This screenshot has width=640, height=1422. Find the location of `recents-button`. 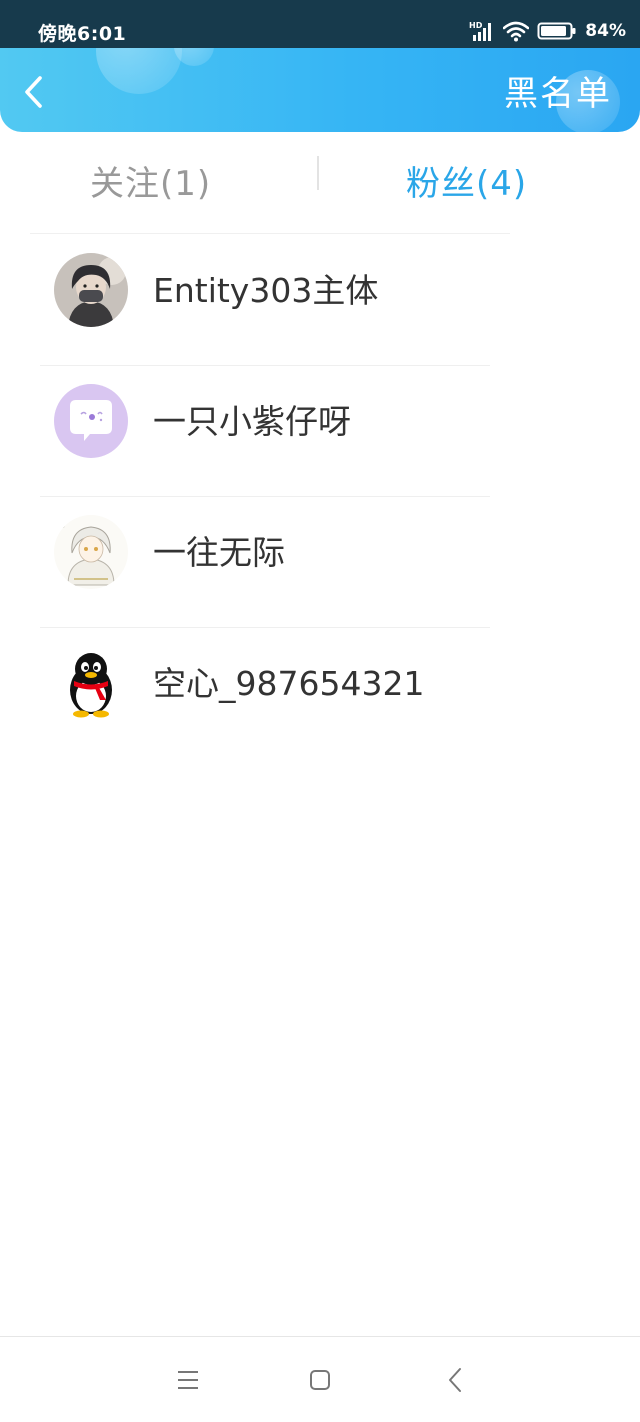

recents-button is located at coordinates (188, 1380).